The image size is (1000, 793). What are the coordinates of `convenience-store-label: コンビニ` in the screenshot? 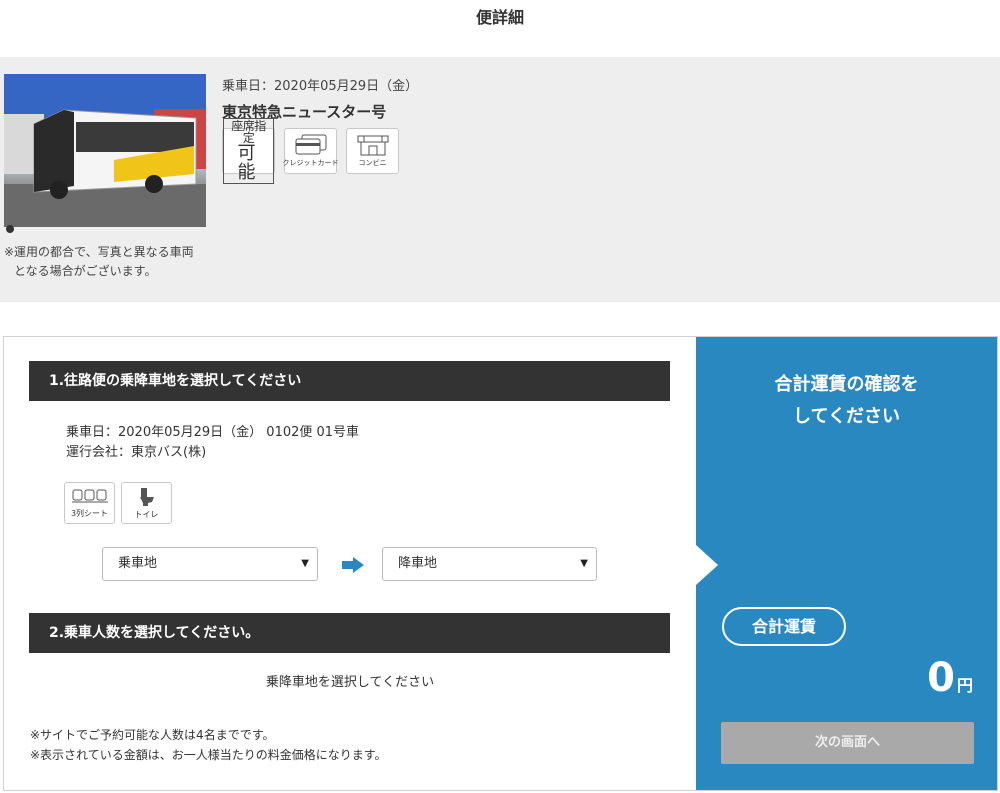 It's located at (372, 163).